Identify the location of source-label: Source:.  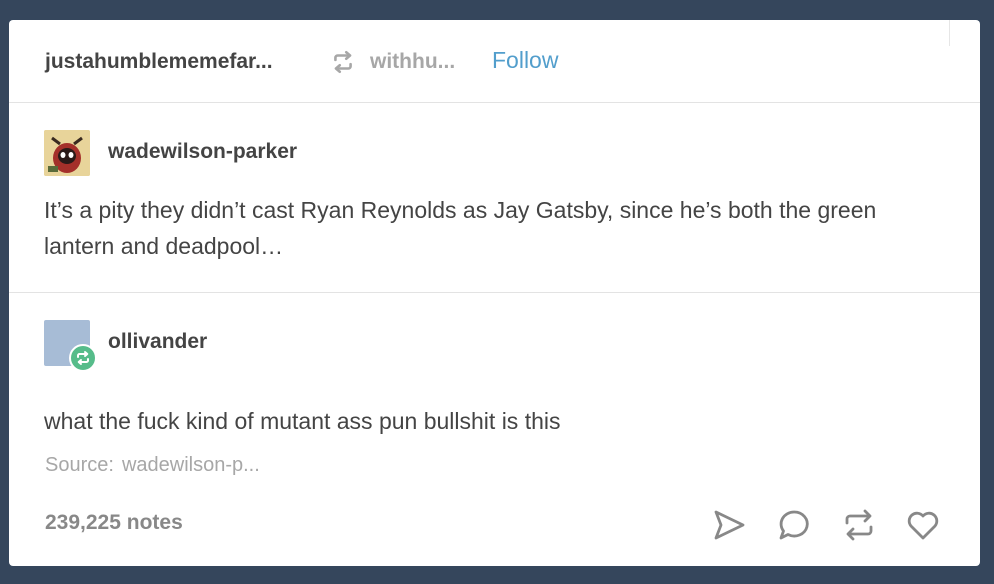
(79, 465).